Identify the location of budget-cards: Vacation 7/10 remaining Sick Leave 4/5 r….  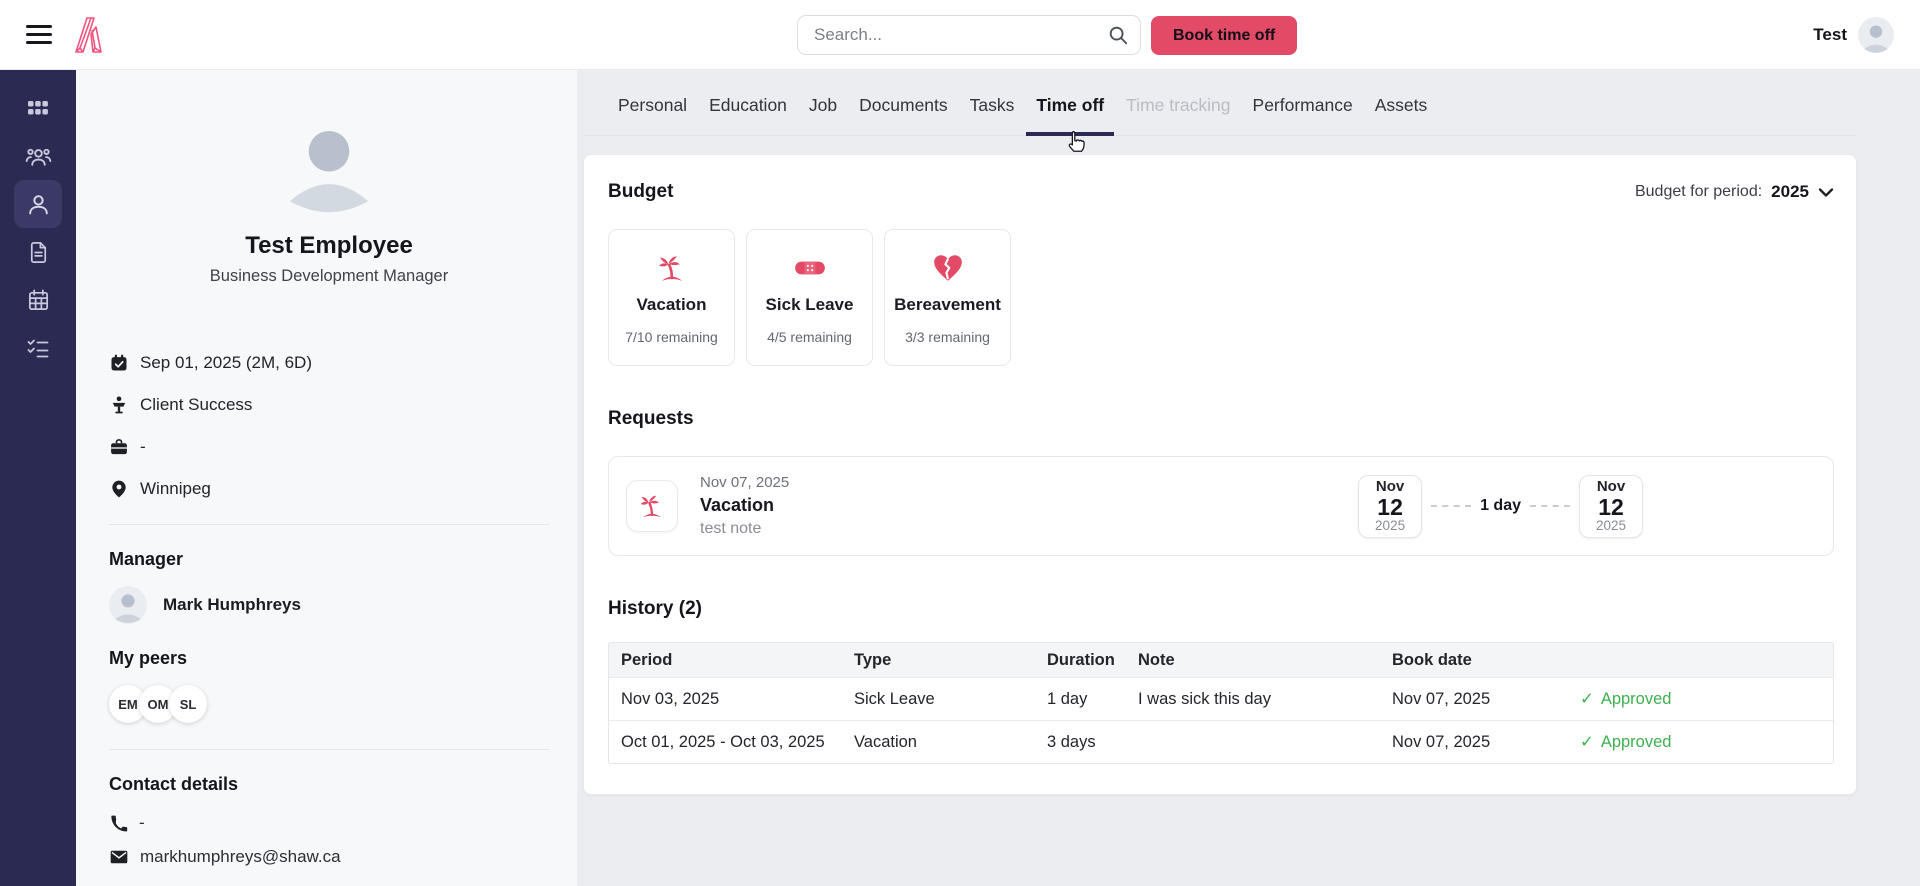
(1221, 297).